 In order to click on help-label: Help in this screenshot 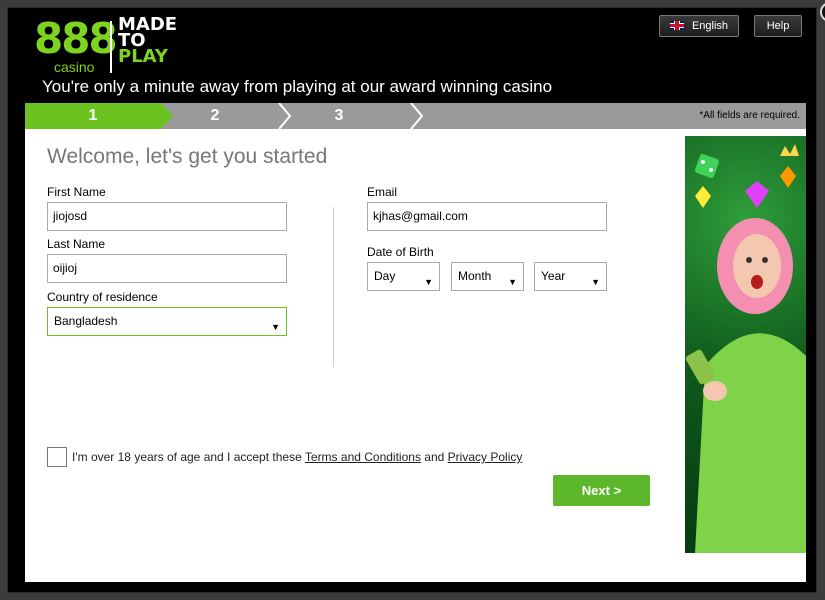, I will do `click(778, 26)`.